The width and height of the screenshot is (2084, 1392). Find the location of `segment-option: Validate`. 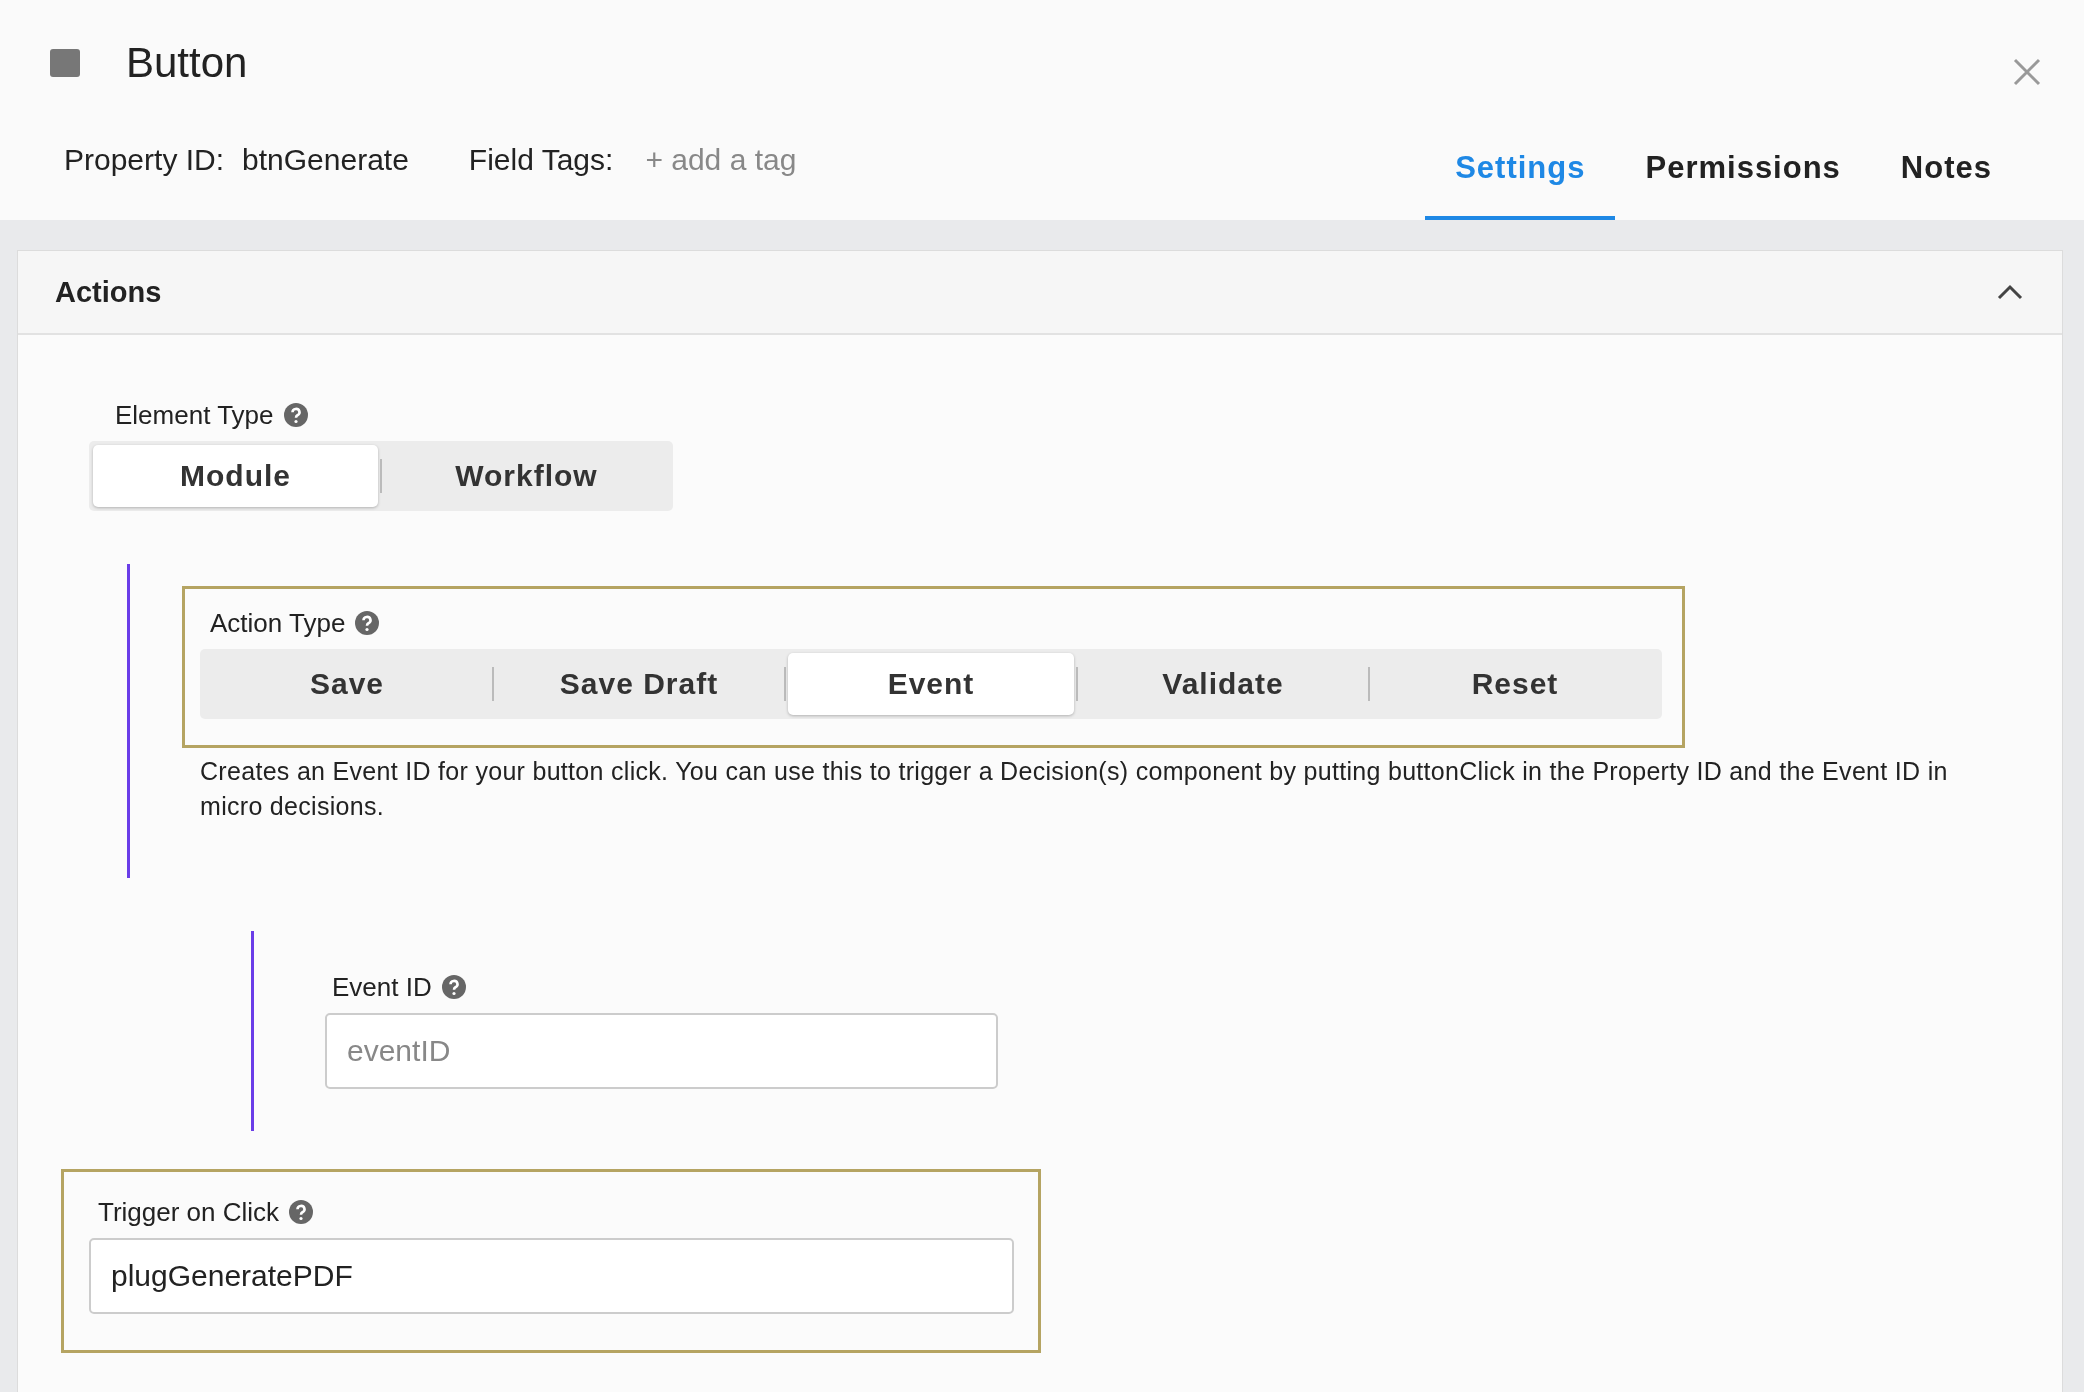

segment-option: Validate is located at coordinates (1223, 684).